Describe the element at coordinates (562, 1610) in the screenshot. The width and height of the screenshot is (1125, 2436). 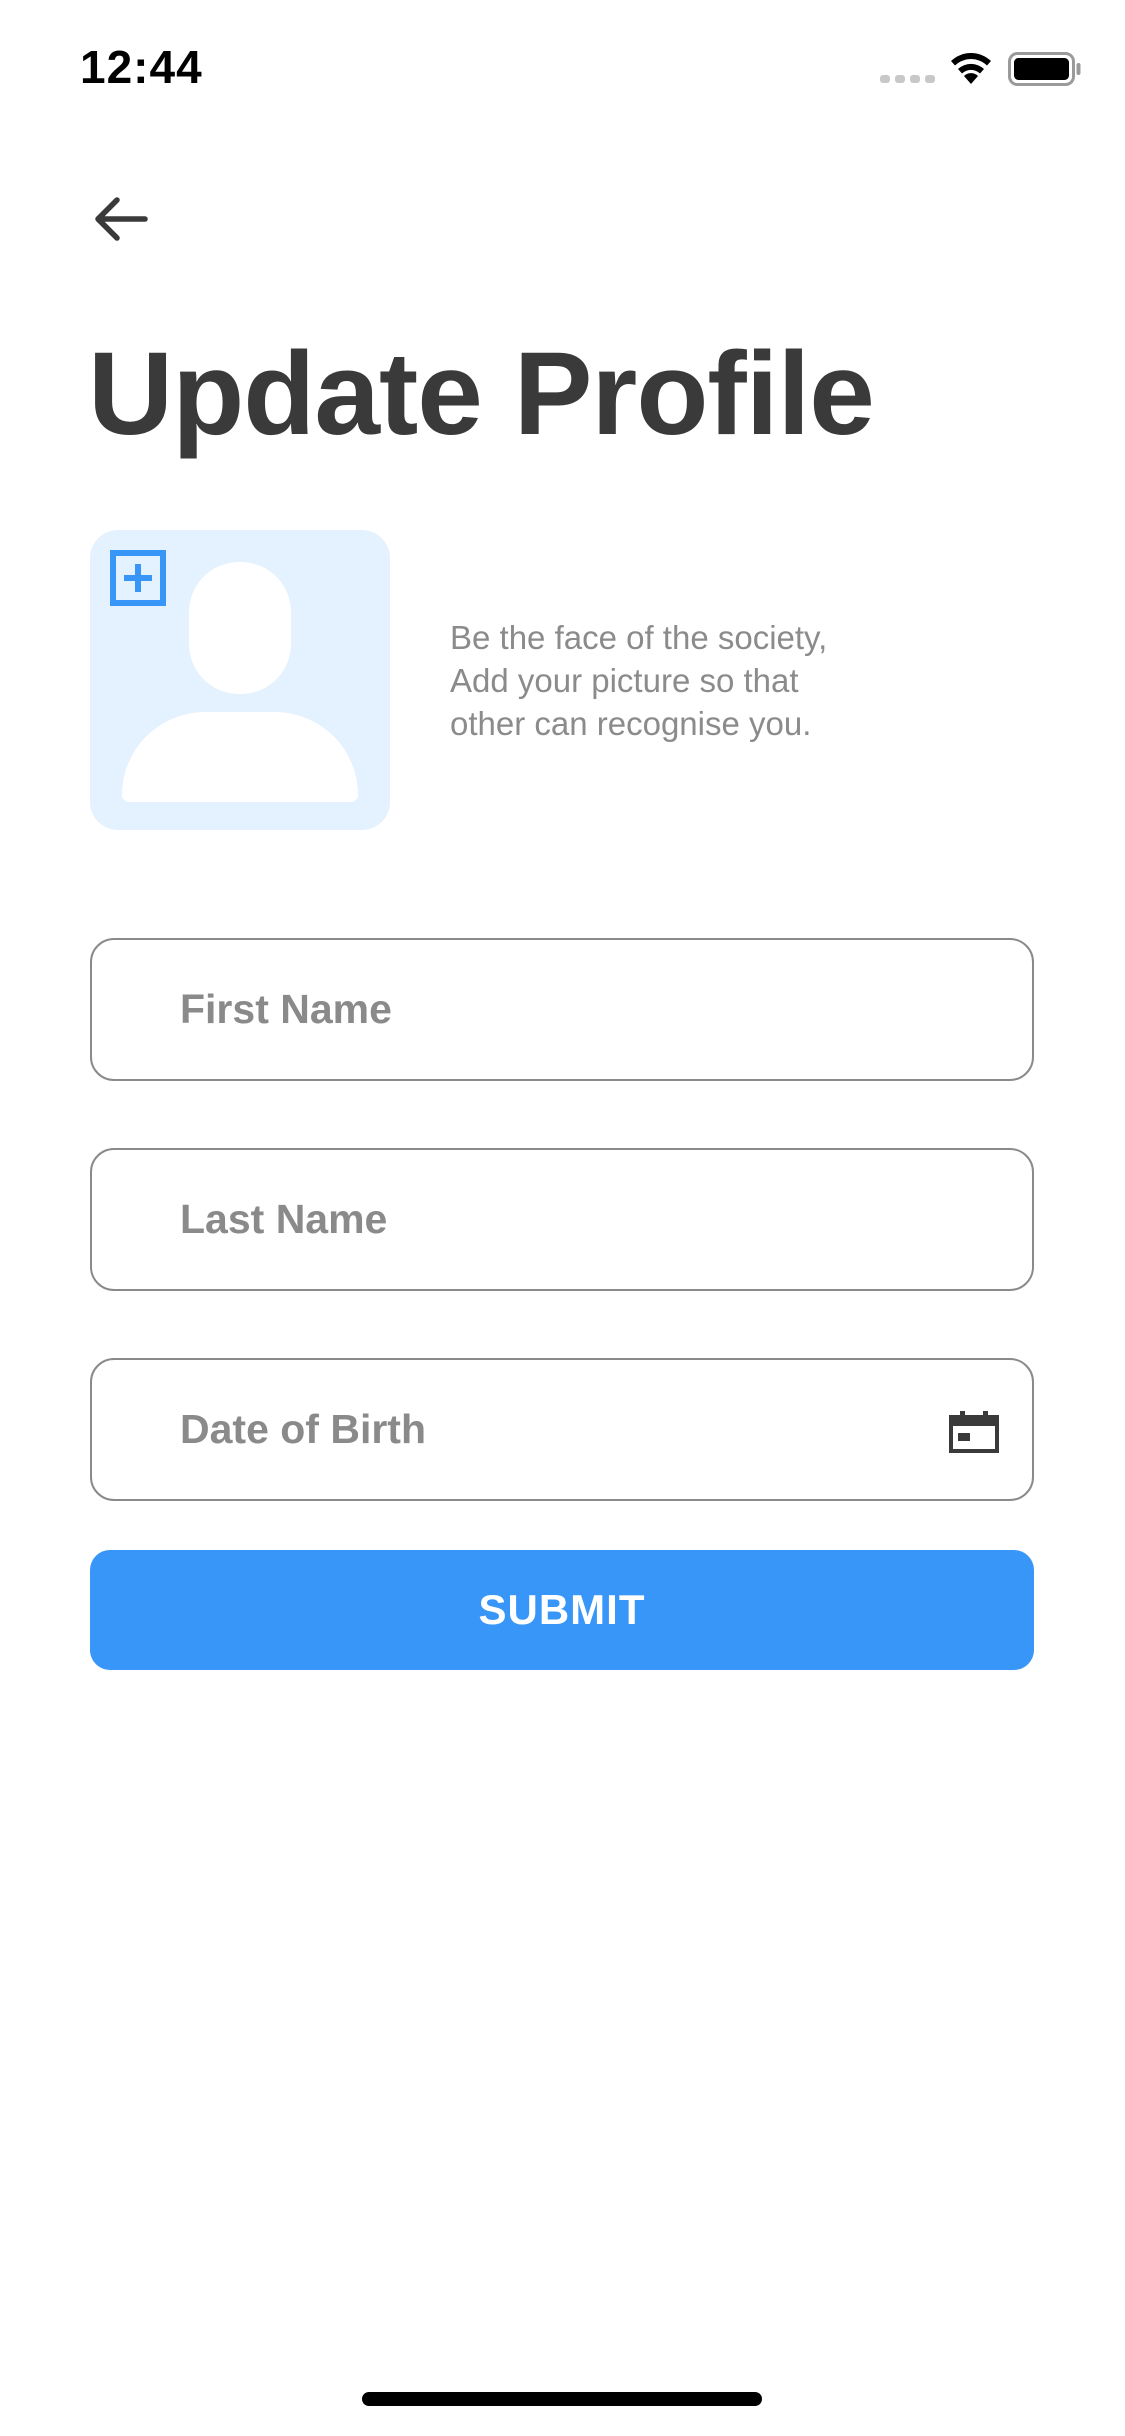
I see `submit-button: SUBMIT` at that location.